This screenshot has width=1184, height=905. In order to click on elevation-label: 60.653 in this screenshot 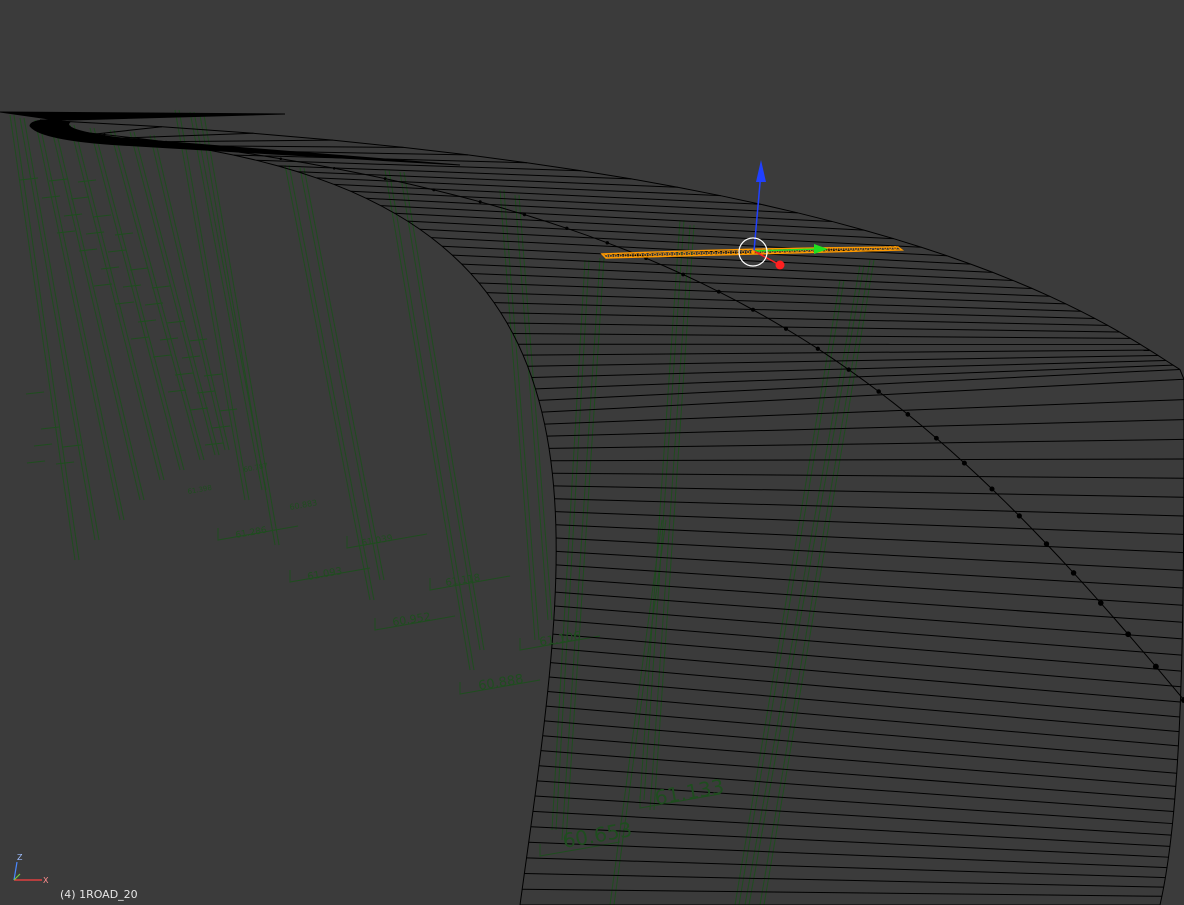, I will do `click(597, 835)`.